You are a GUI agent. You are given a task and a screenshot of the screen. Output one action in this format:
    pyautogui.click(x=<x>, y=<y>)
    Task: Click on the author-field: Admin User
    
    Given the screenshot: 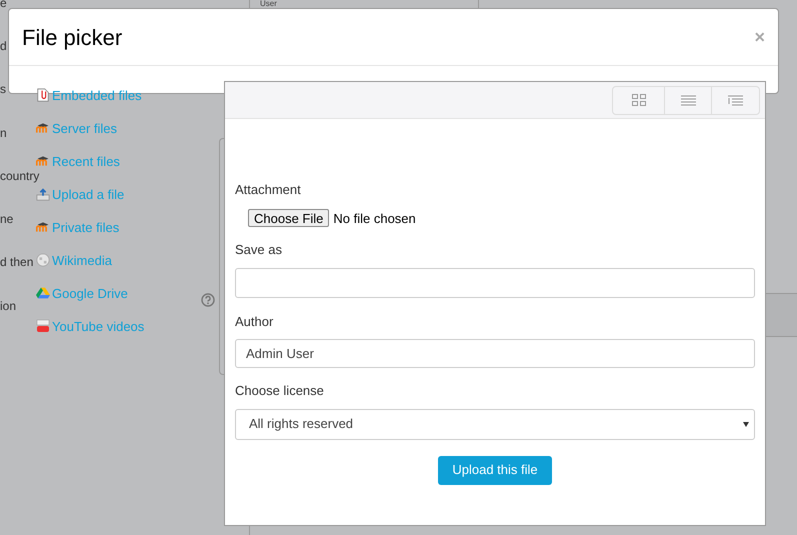 What is the action you would take?
    pyautogui.click(x=495, y=353)
    